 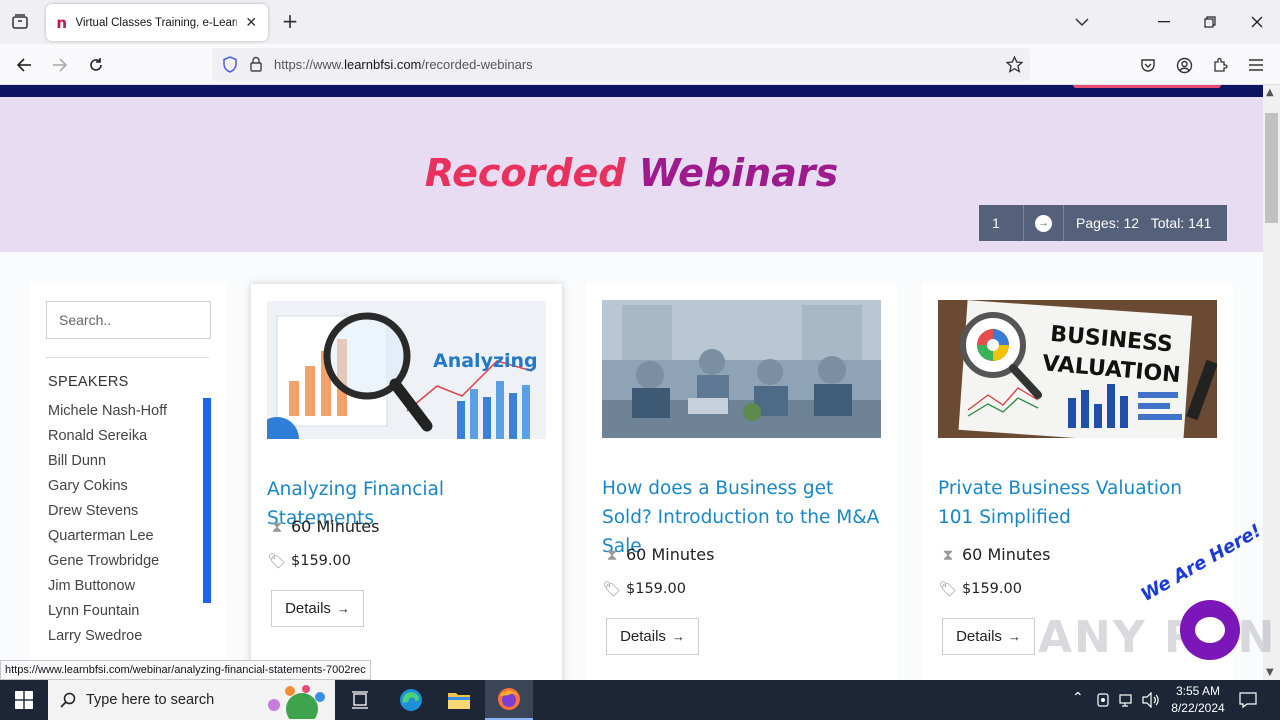 What do you see at coordinates (62, 22) in the screenshot?
I see `site-favicon-icon: n` at bounding box center [62, 22].